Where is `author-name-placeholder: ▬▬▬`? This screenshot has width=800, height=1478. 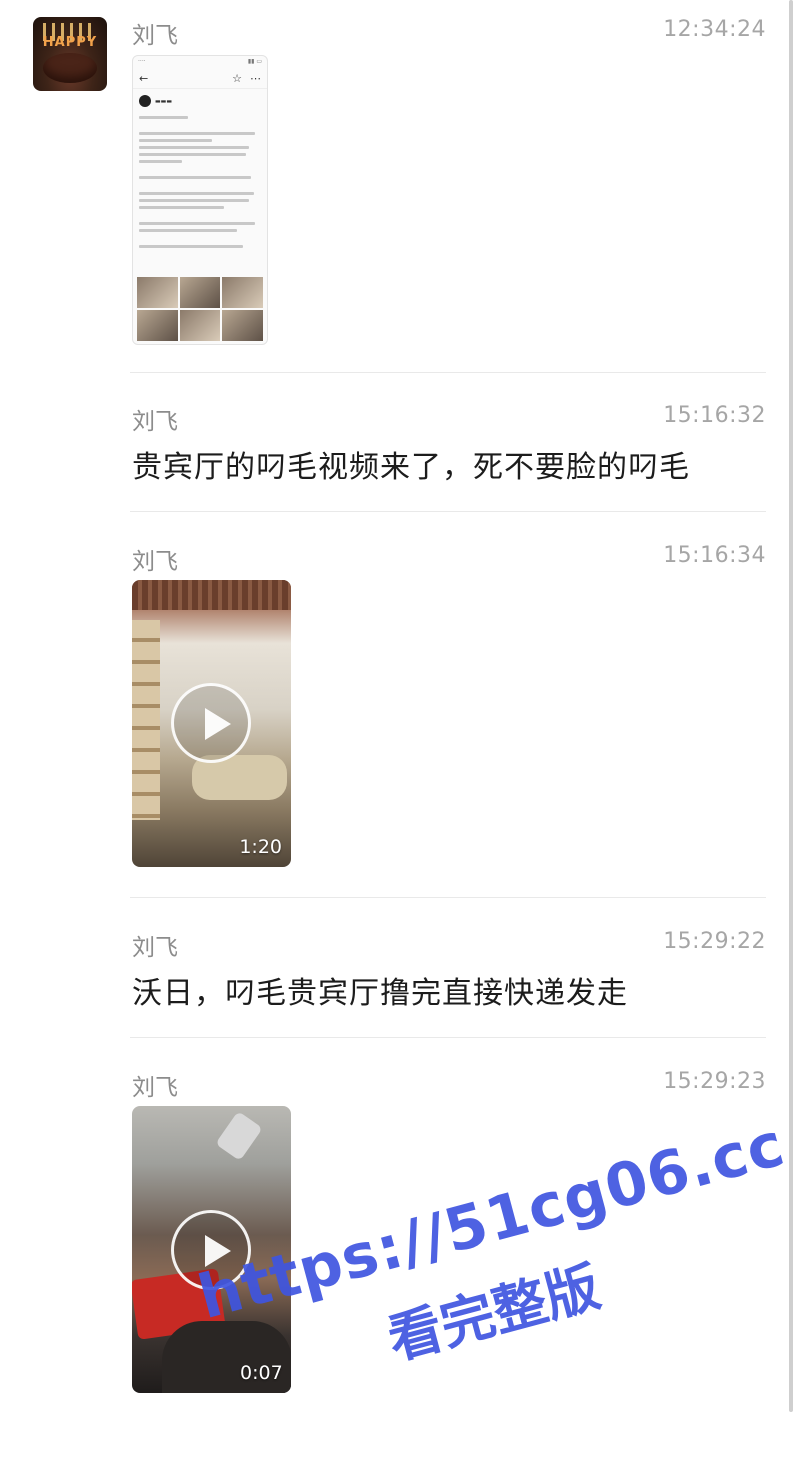
author-name-placeholder: ▬▬▬ is located at coordinates (164, 101).